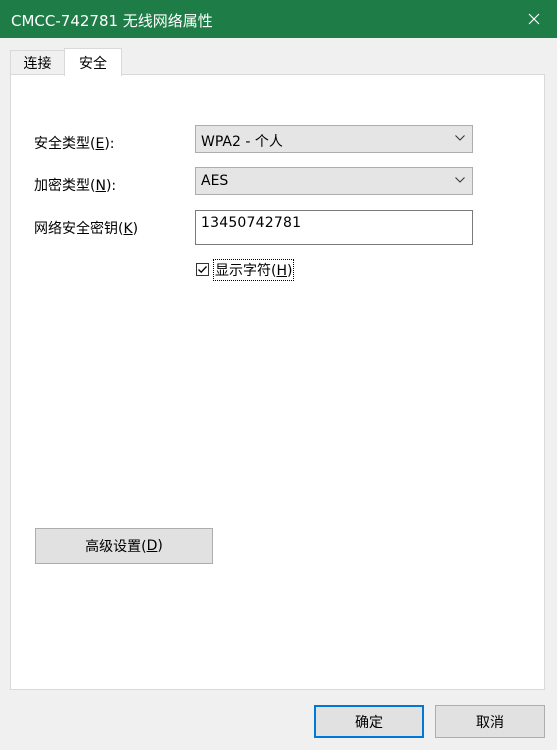 Image resolution: width=557 pixels, height=750 pixels. Describe the element at coordinates (334, 181) in the screenshot. I see `encryption-type-select: AES` at that location.